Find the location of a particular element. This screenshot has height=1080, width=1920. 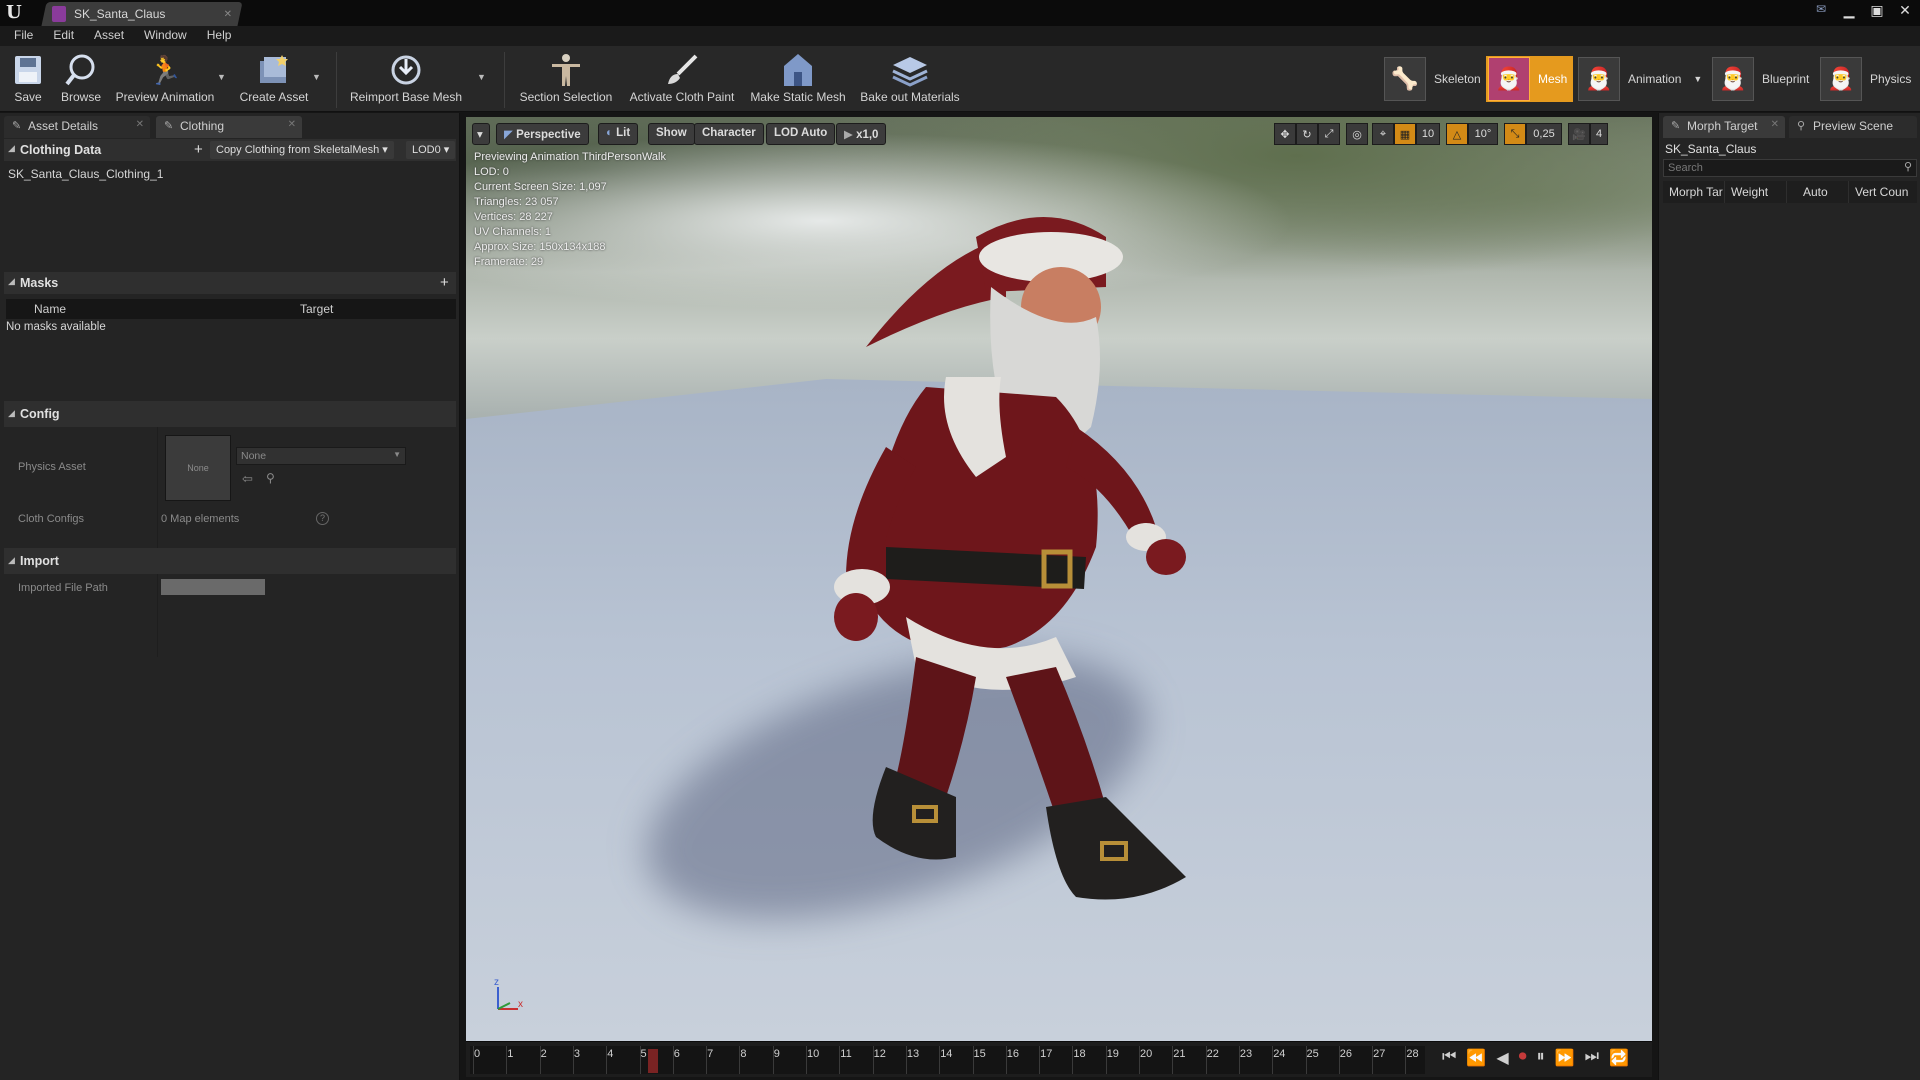

section-selection-button: Section Selection is located at coordinates (566, 80).